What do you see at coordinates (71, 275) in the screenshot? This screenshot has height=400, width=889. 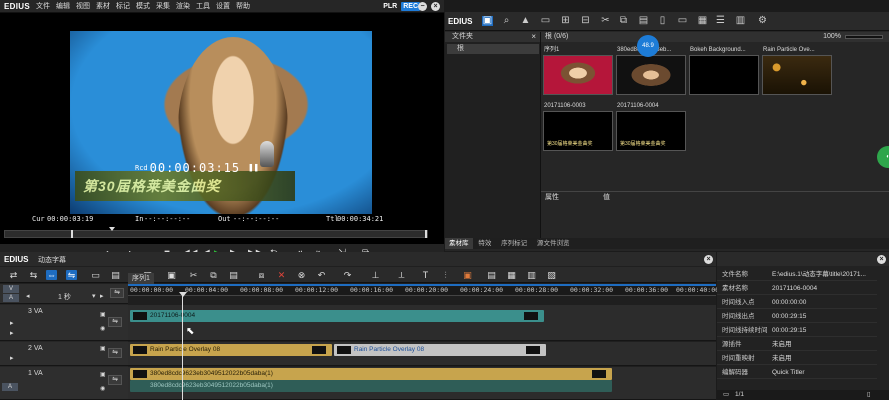 I see `link-icon: ⇋` at bounding box center [71, 275].